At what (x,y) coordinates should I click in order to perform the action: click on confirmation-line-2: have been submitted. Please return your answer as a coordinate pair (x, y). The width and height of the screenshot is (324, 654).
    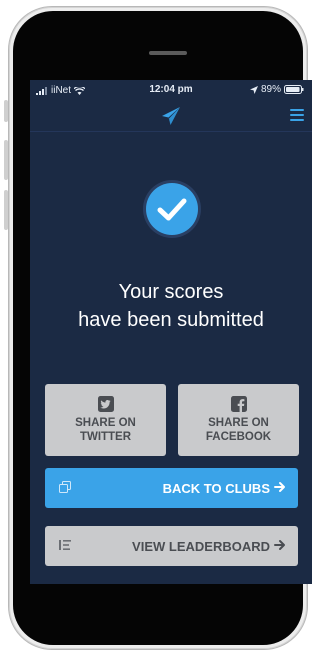
    Looking at the image, I should click on (171, 320).